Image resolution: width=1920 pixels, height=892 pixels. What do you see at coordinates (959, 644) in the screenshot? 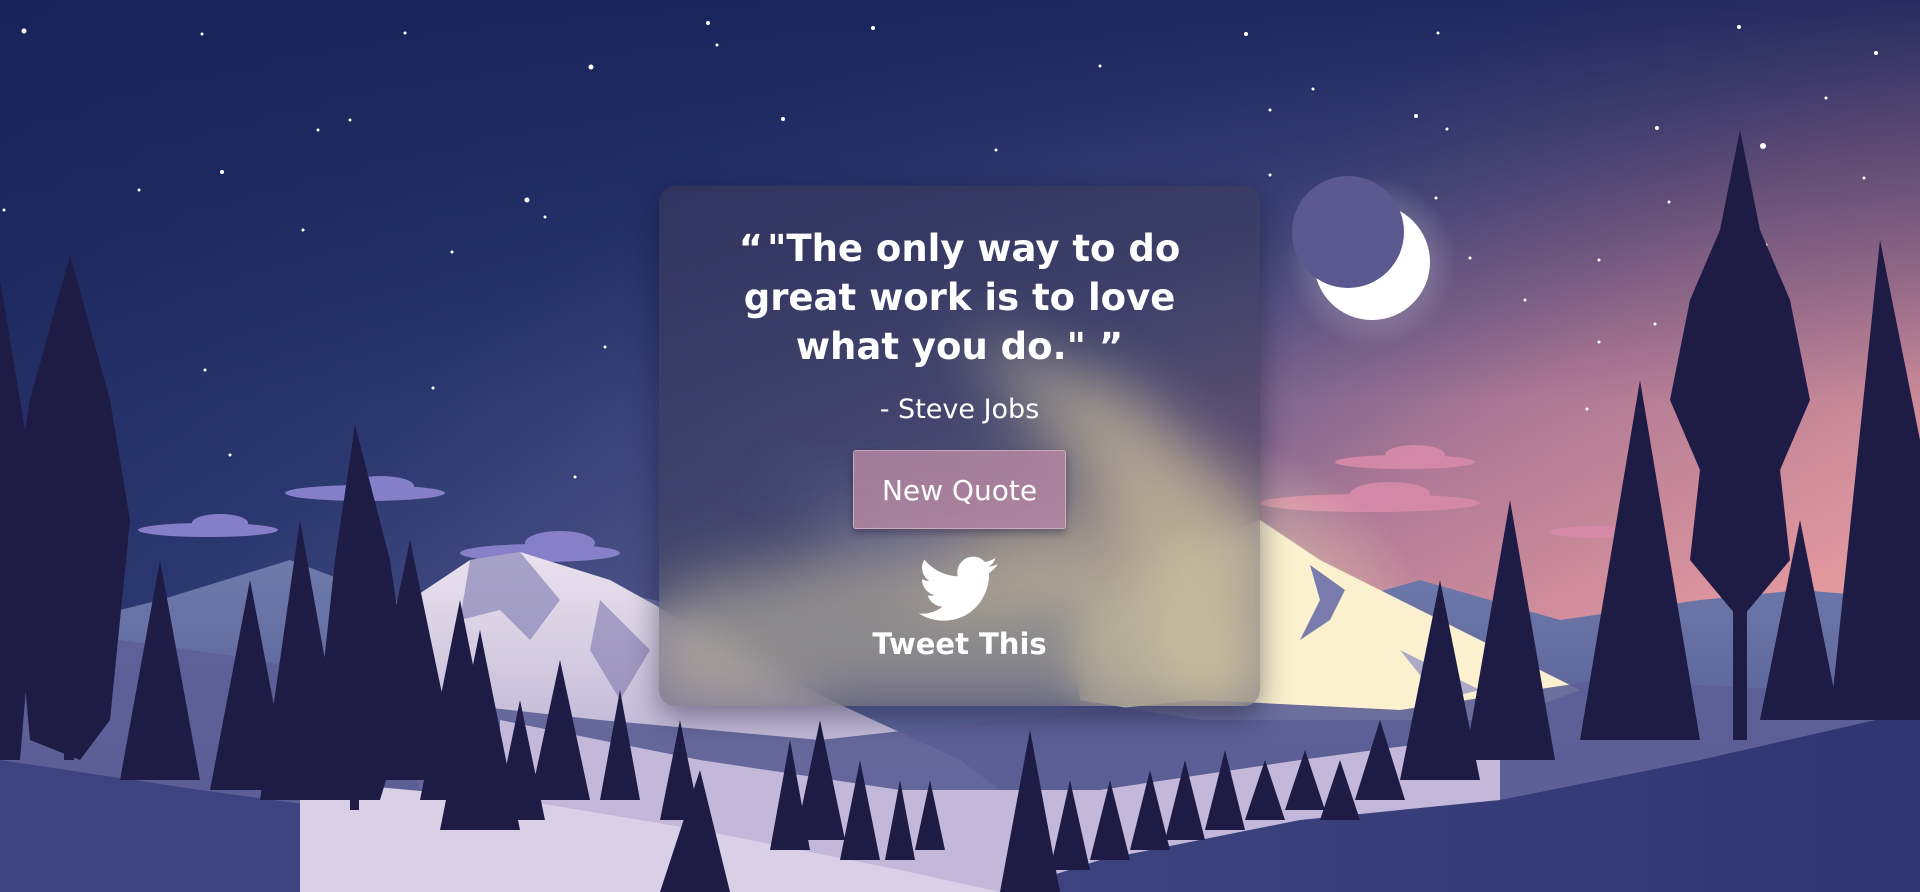
I see `tweet-this-label: Tweet This` at bounding box center [959, 644].